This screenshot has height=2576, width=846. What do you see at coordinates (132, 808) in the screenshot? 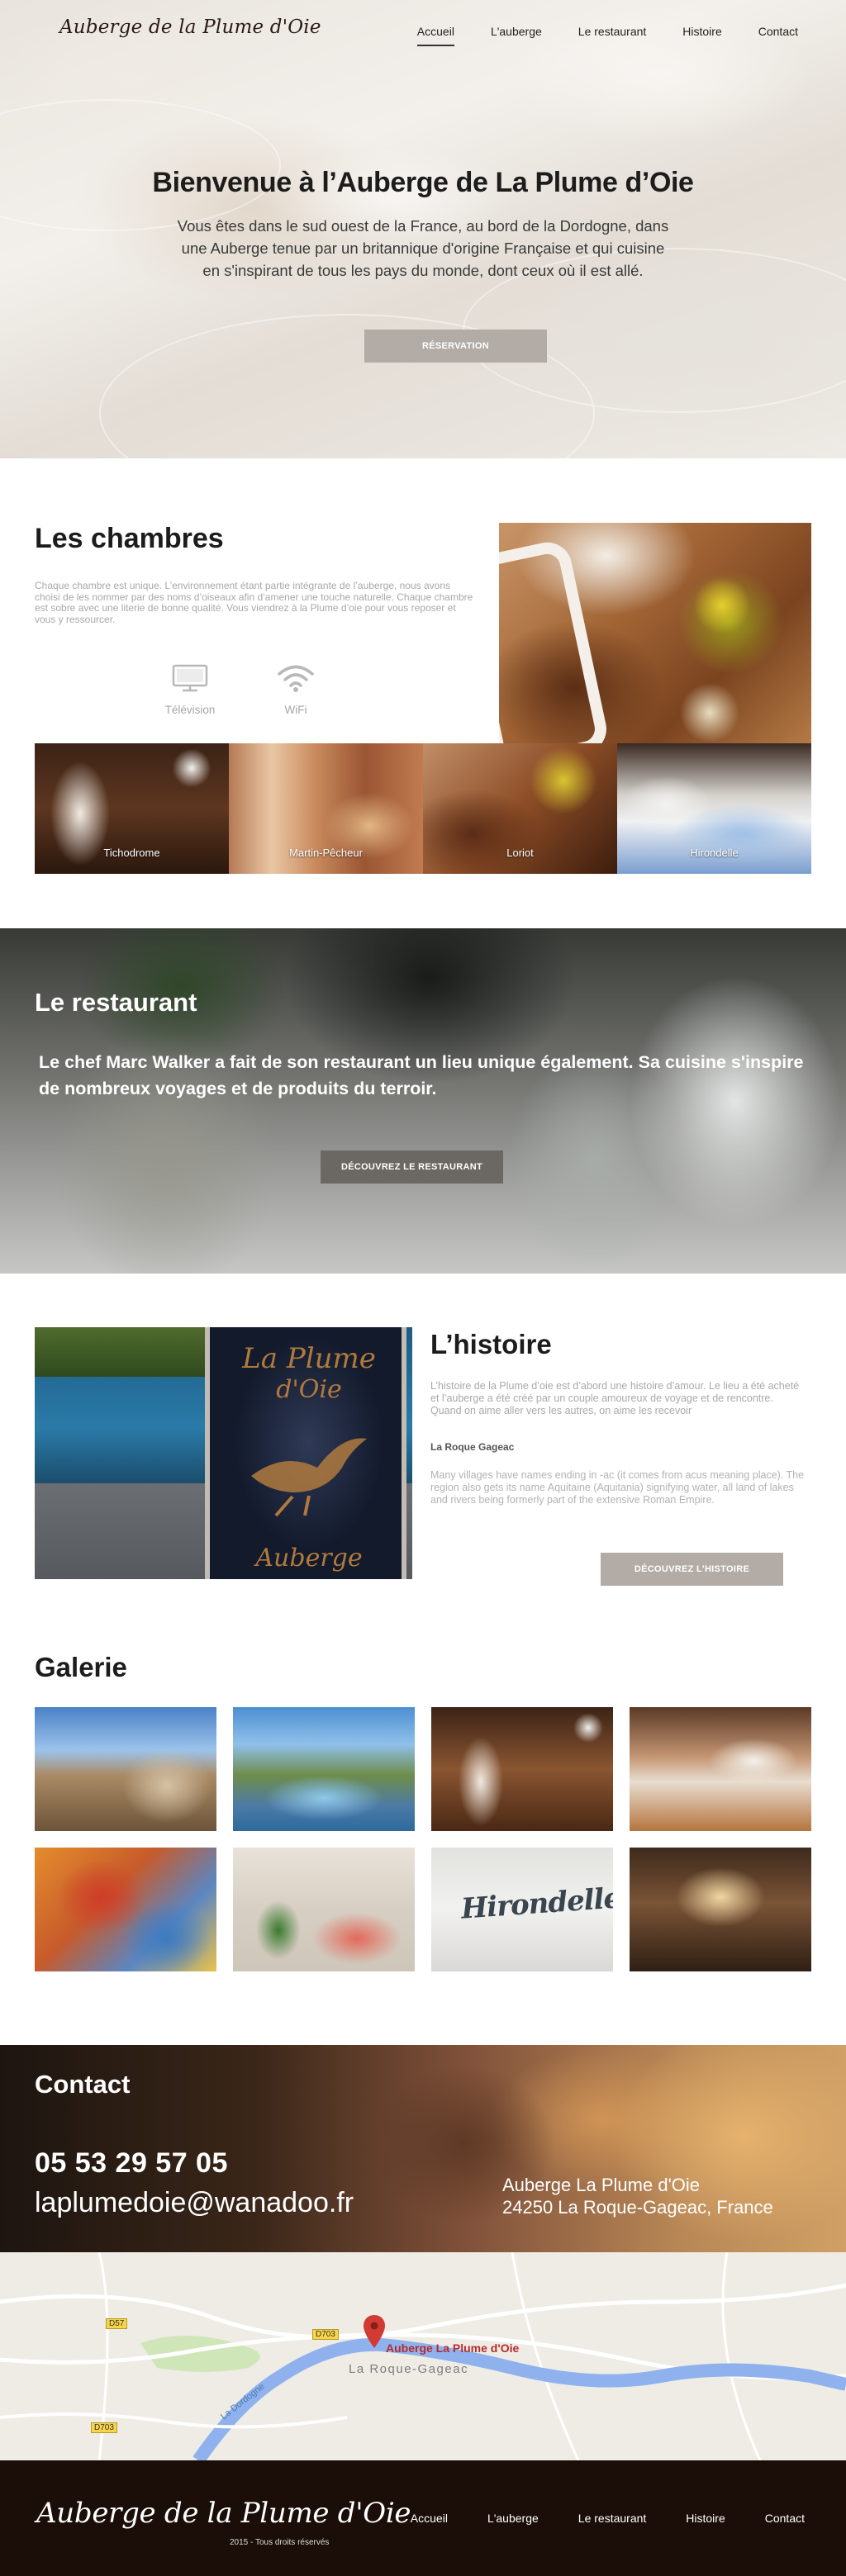
I see `room-card-tichodrome: Tichodrome` at bounding box center [132, 808].